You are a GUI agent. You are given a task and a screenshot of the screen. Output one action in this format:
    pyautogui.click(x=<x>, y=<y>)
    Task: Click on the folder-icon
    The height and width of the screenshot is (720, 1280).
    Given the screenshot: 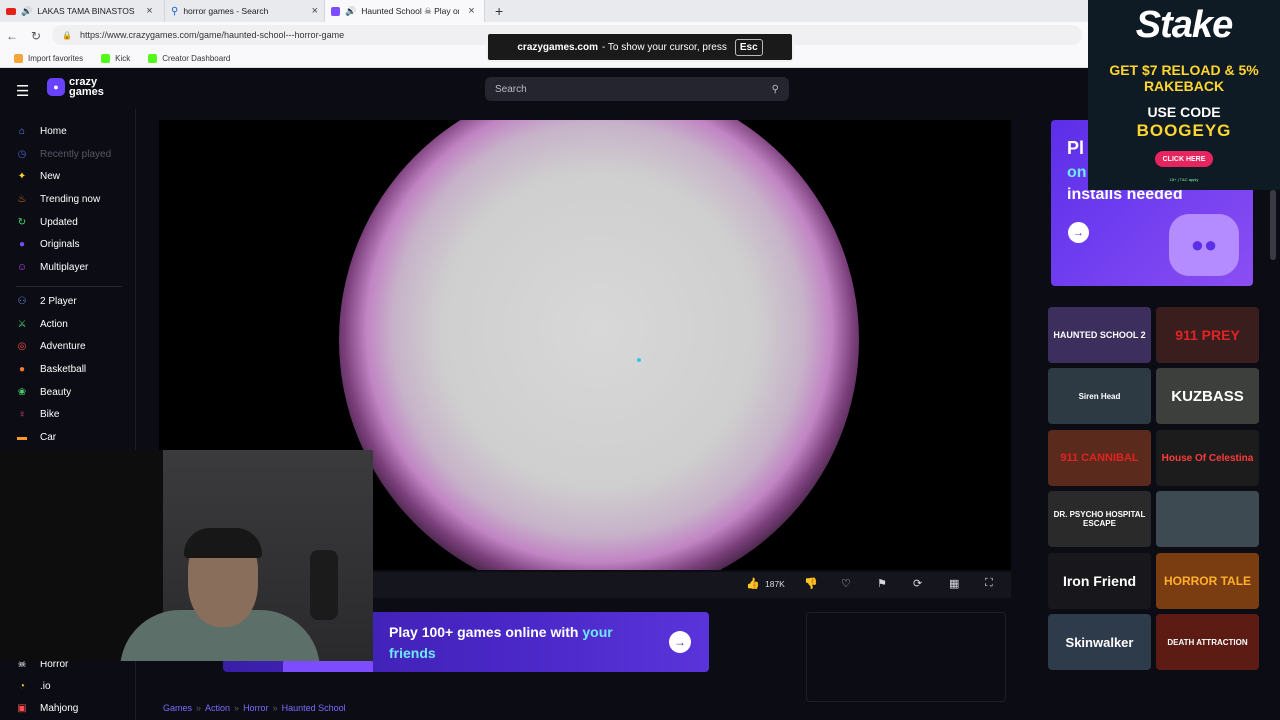 What is the action you would take?
    pyautogui.click(x=18, y=58)
    